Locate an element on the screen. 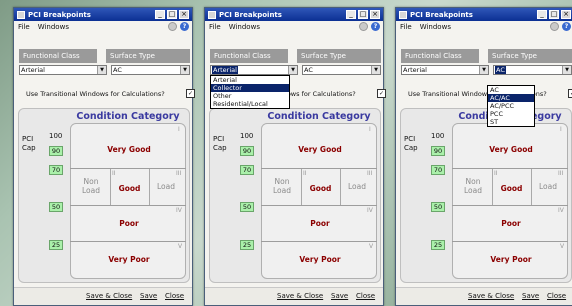  zone-i-label: I is located at coordinates (370, 129).